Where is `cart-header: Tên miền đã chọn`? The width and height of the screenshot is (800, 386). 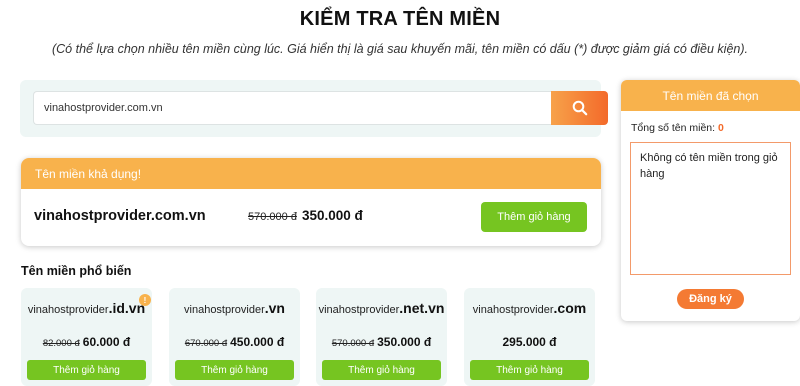
cart-header: Tên miền đã chọn is located at coordinates (710, 95).